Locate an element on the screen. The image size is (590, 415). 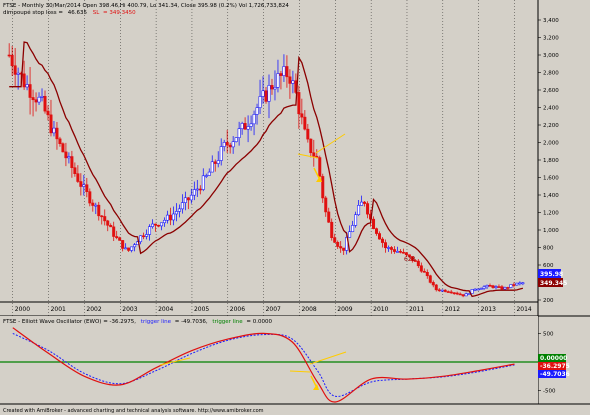
y-tick-label: 1,200 is located at coordinates (551, 214).